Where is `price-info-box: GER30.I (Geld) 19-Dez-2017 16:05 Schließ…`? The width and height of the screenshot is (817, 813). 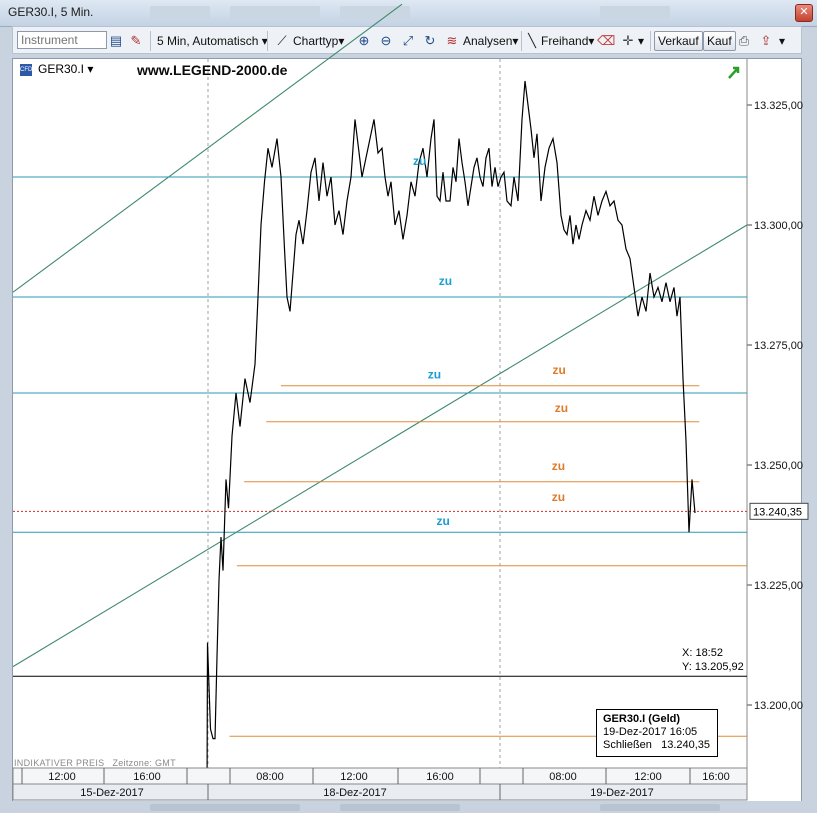
price-info-box: GER30.I (Geld) 19-Dez-2017 16:05 Schließ… is located at coordinates (657, 733).